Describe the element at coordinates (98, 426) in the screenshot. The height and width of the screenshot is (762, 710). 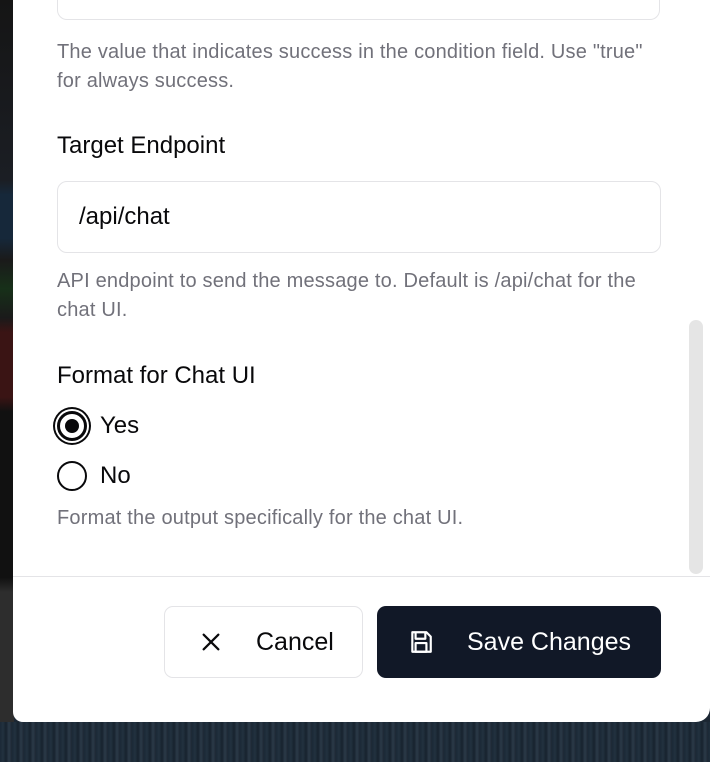
I see `radio-option-yes: Yes` at that location.